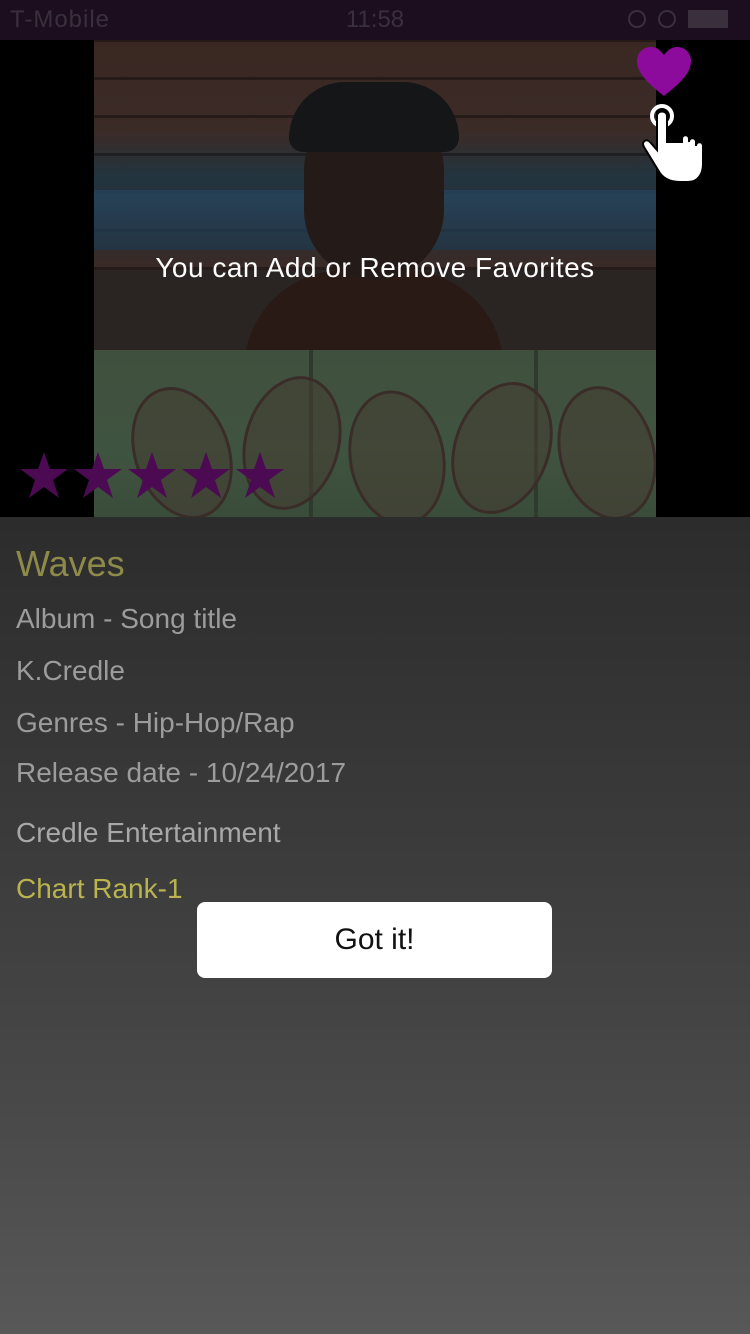 The height and width of the screenshot is (1334, 750). Describe the element at coordinates (678, 19) in the screenshot. I see `status-icons` at that location.